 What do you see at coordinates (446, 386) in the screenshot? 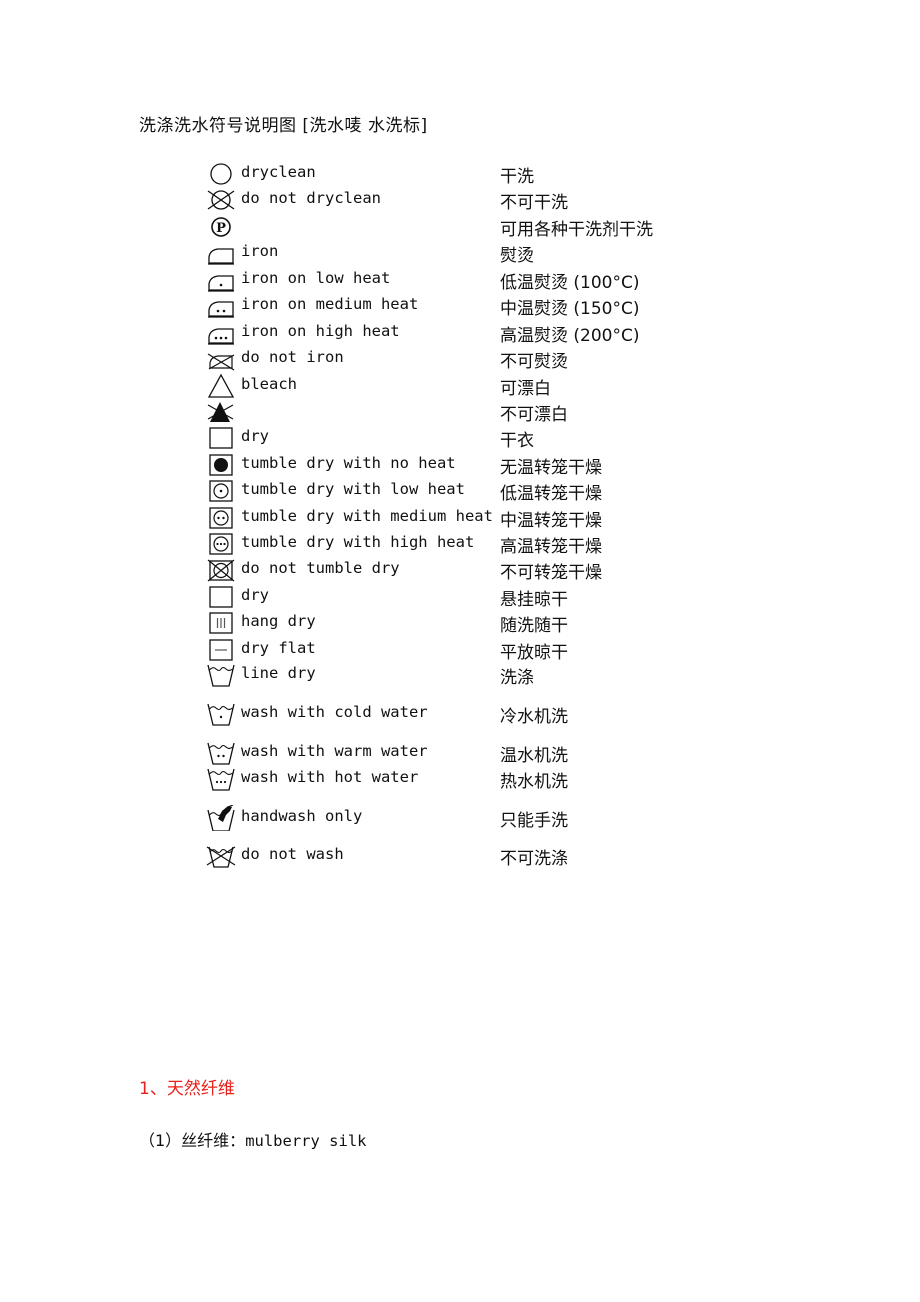
I see `symbol-row: bleach 可漂白` at bounding box center [446, 386].